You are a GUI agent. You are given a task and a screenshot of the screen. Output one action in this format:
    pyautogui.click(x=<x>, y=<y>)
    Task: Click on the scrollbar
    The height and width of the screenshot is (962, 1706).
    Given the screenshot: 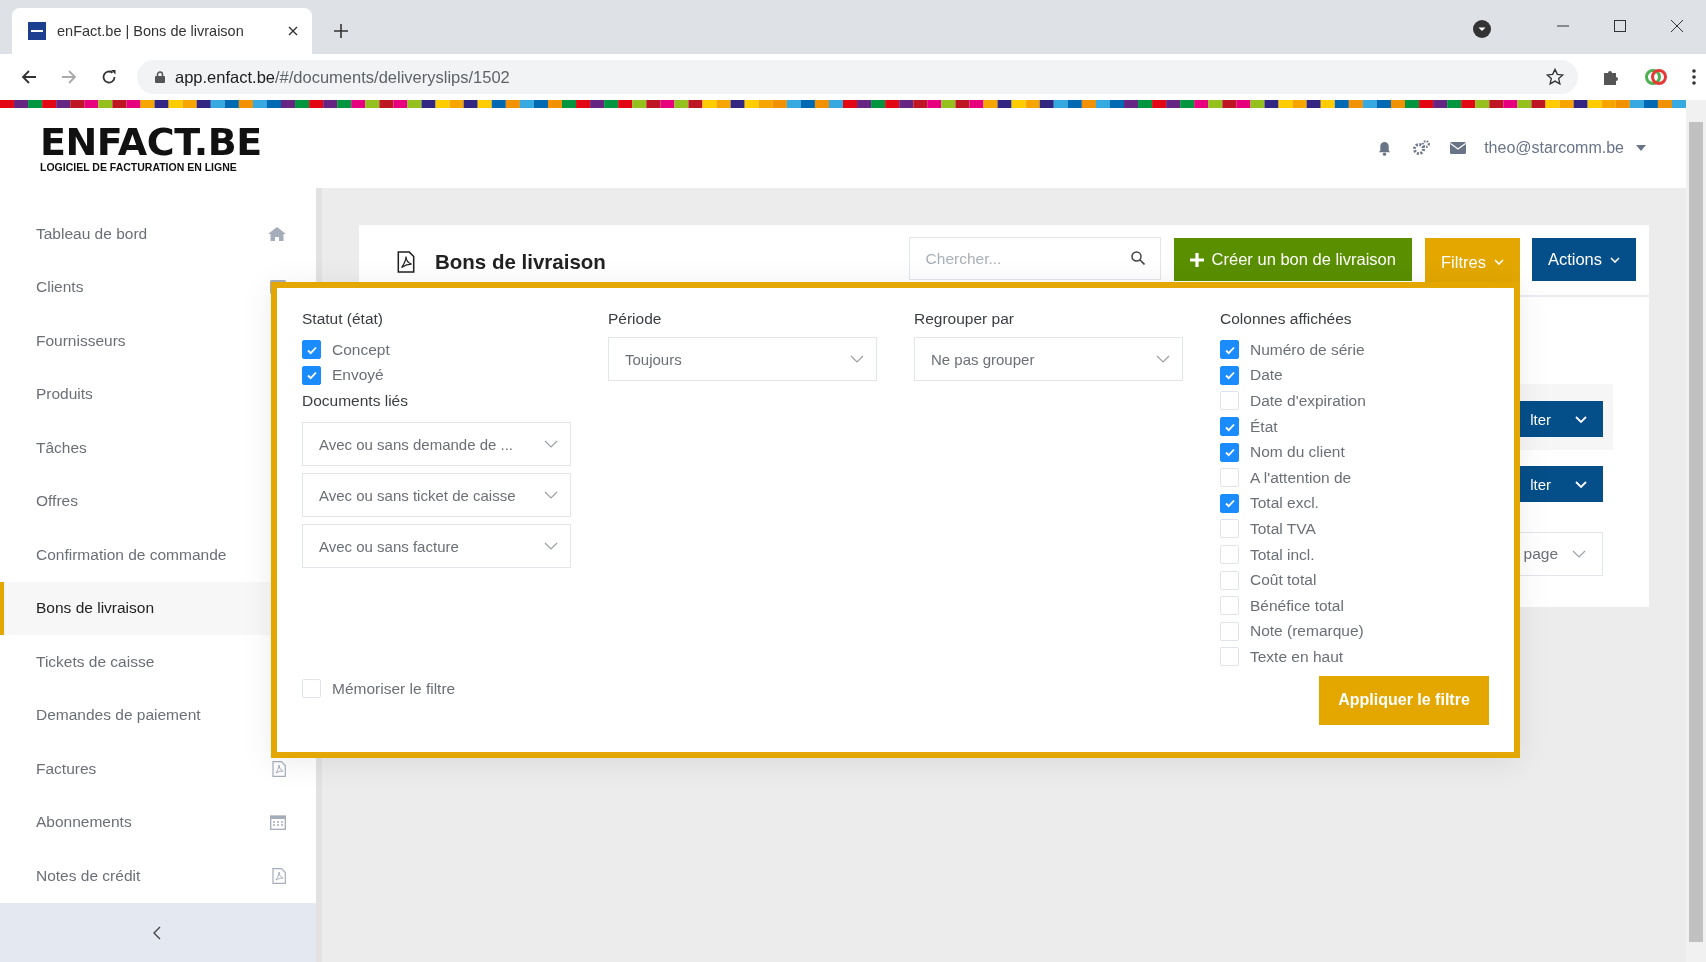 What is the action you would take?
    pyautogui.click(x=1696, y=531)
    